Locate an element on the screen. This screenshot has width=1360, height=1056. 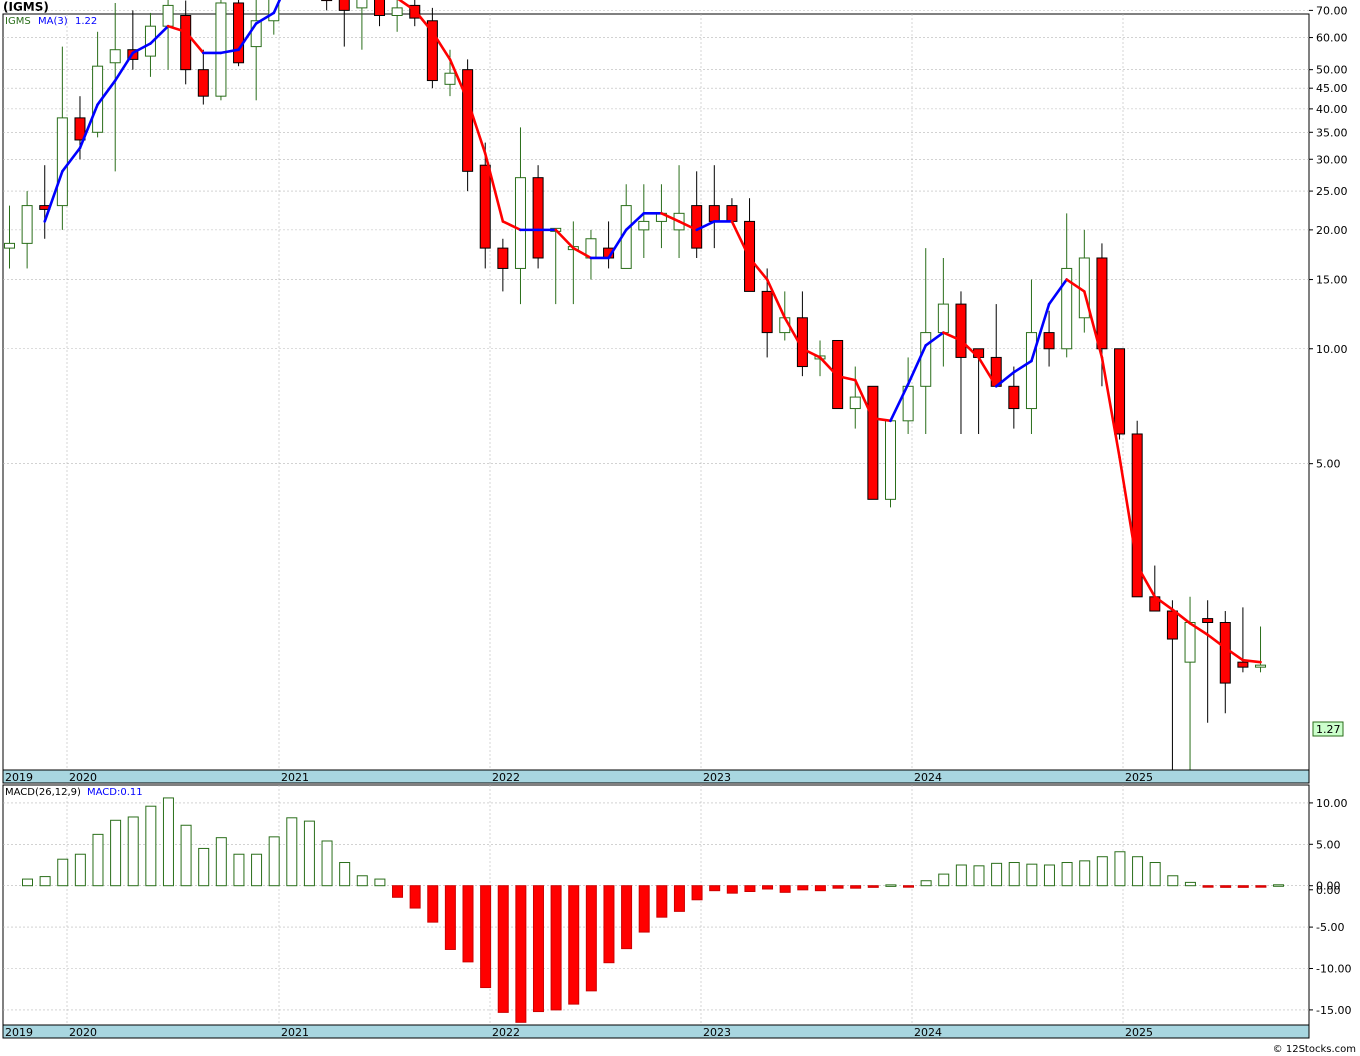
price-tick-label: 25.00 is located at coordinates (1332, 191).